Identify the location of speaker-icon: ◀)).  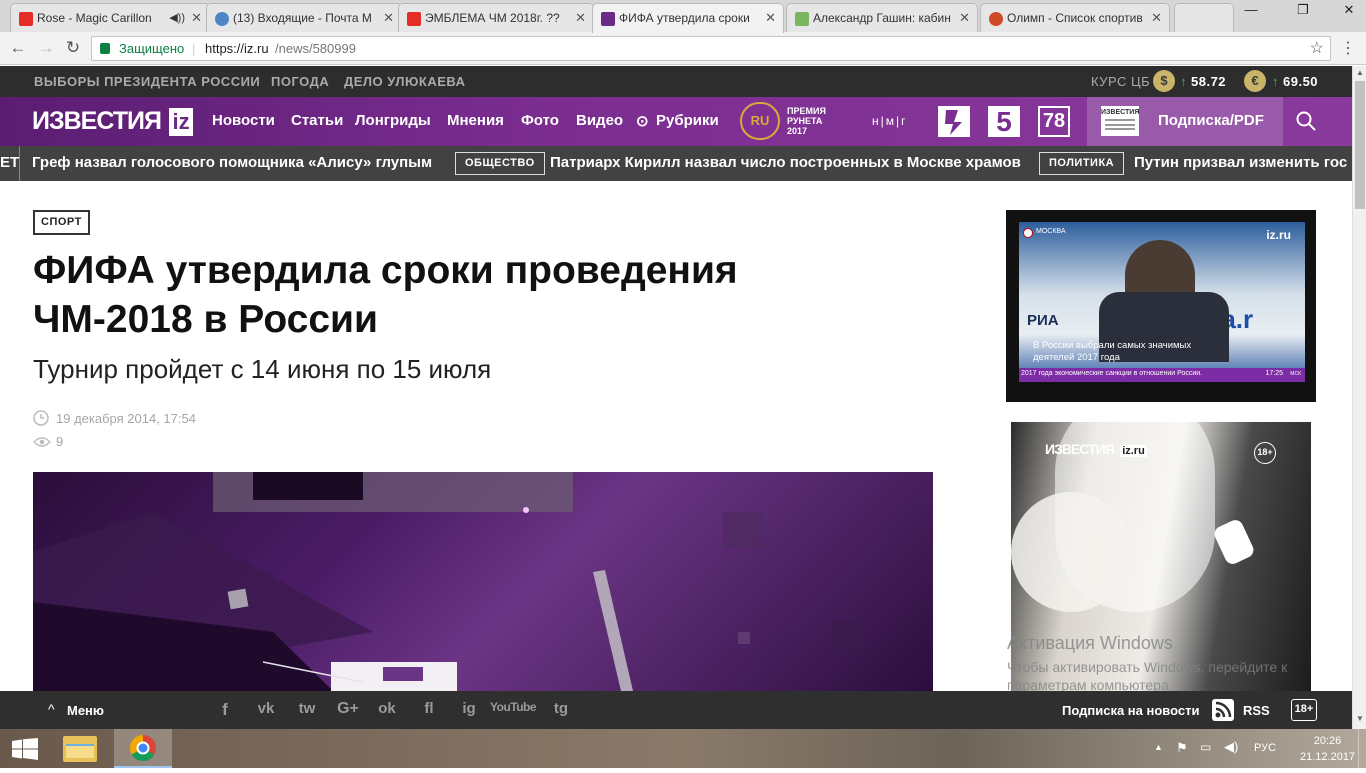
(177, 18).